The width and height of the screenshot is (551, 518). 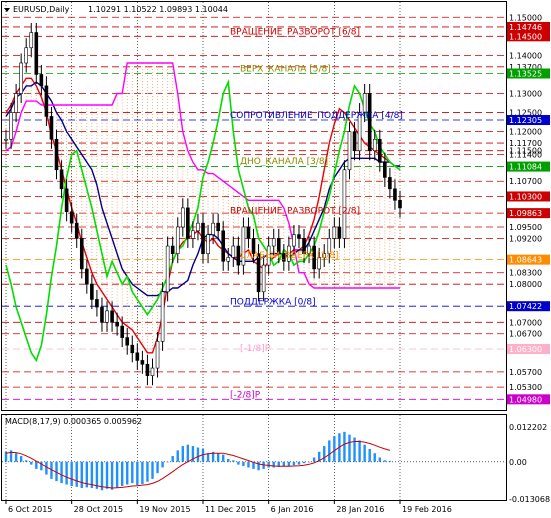 What do you see at coordinates (292, 509) in the screenshot?
I see `time-tick-label: 6 Jan 2016` at bounding box center [292, 509].